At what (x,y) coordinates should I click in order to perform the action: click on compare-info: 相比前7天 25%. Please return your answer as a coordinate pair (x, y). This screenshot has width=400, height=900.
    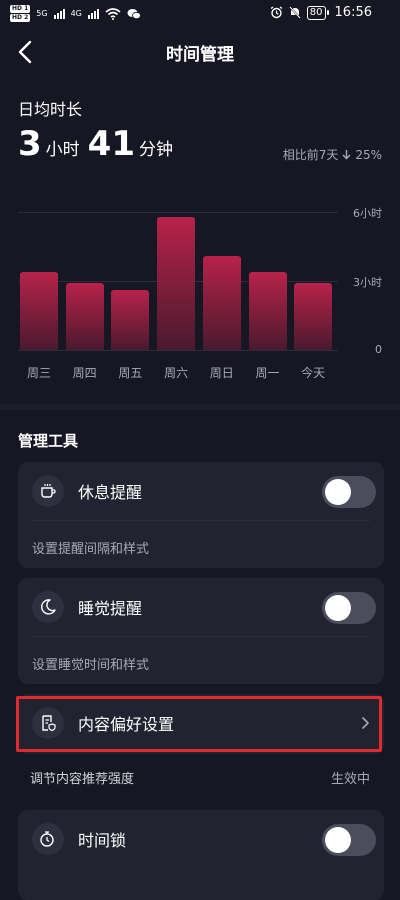
    Looking at the image, I should click on (332, 154).